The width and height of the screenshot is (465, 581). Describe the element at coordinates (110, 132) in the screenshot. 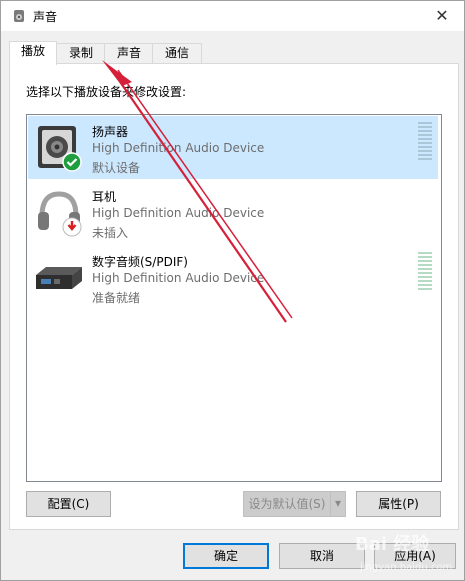

I see `device-name: 扬声器` at that location.